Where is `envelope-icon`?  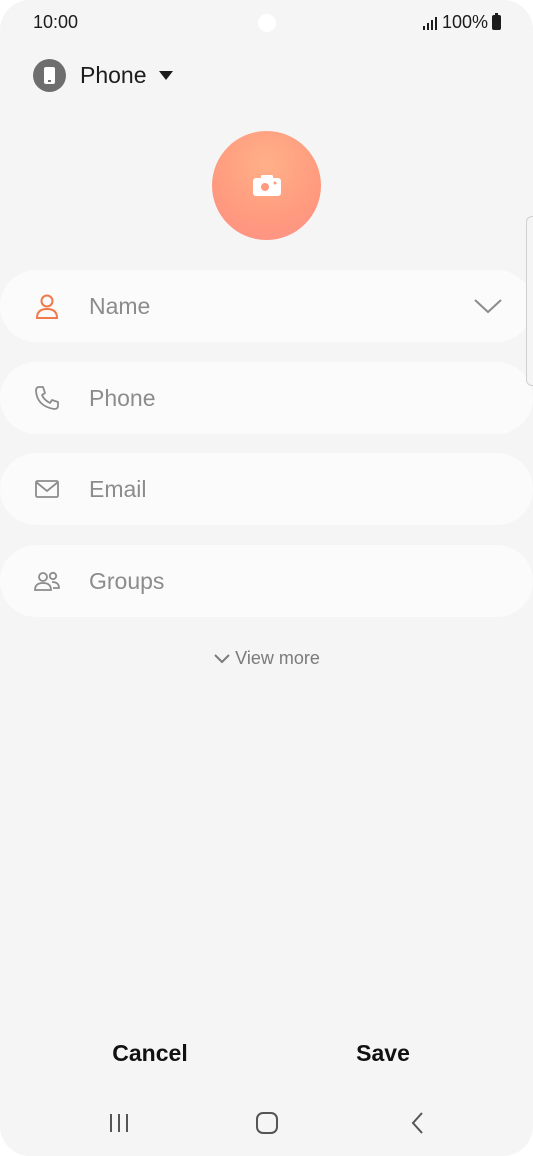
envelope-icon is located at coordinates (47, 489).